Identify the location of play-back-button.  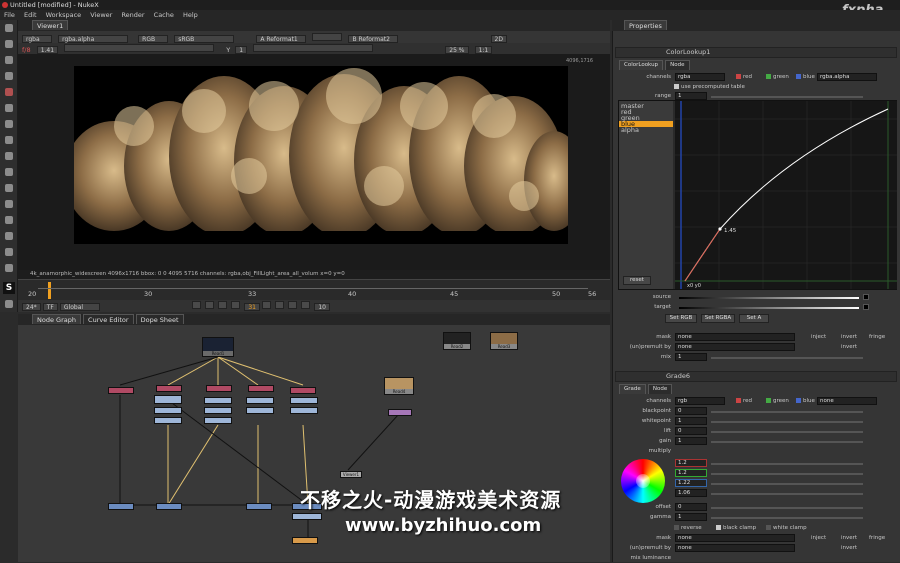
(236, 305).